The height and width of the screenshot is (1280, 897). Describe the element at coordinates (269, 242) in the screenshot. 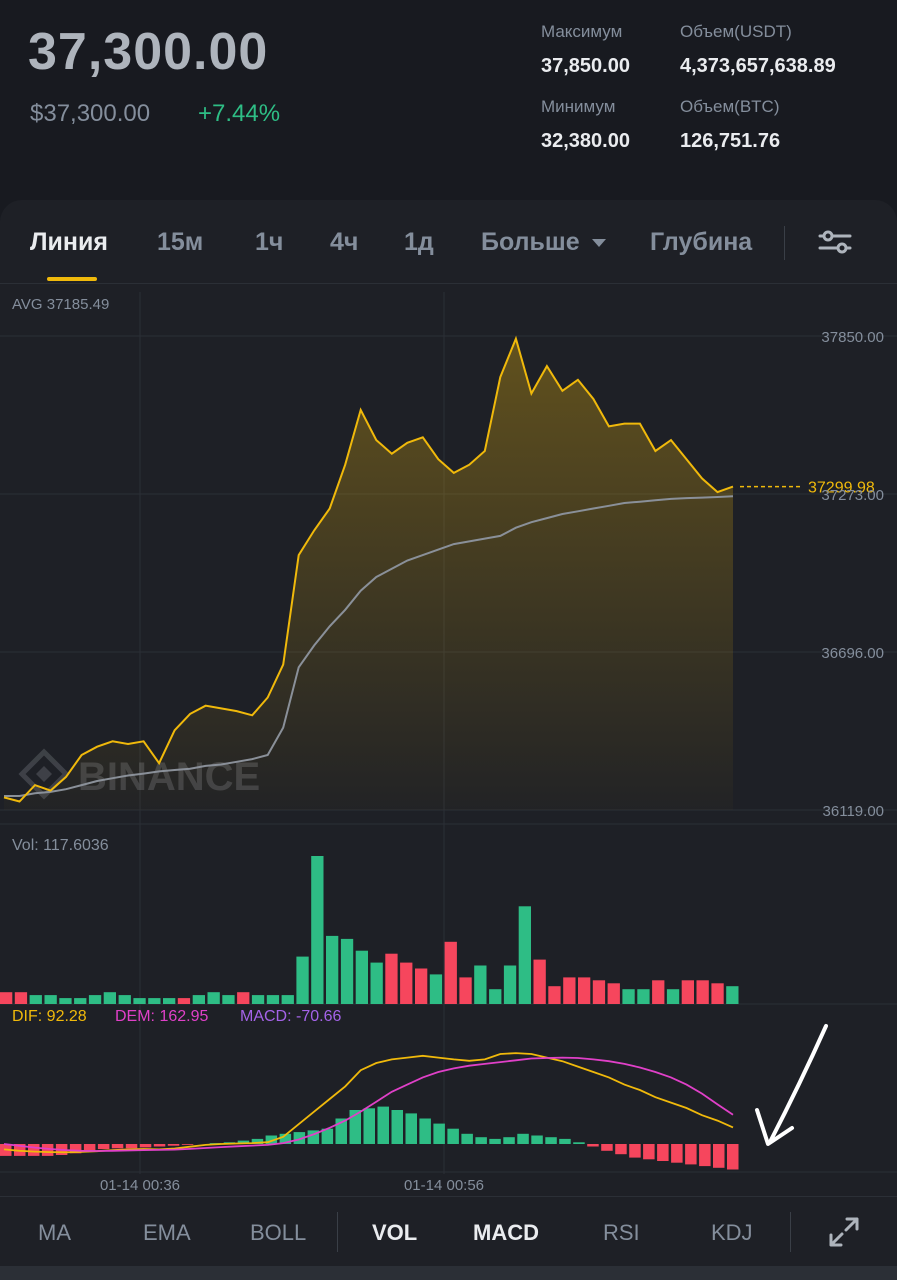

I see `tab-1h: 1ч` at that location.